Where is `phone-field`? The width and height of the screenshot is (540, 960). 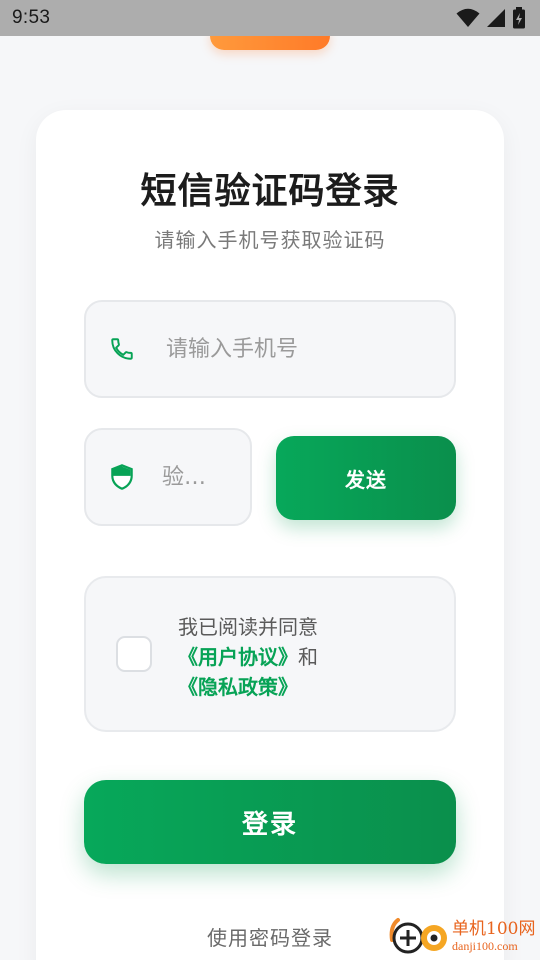 phone-field is located at coordinates (270, 349).